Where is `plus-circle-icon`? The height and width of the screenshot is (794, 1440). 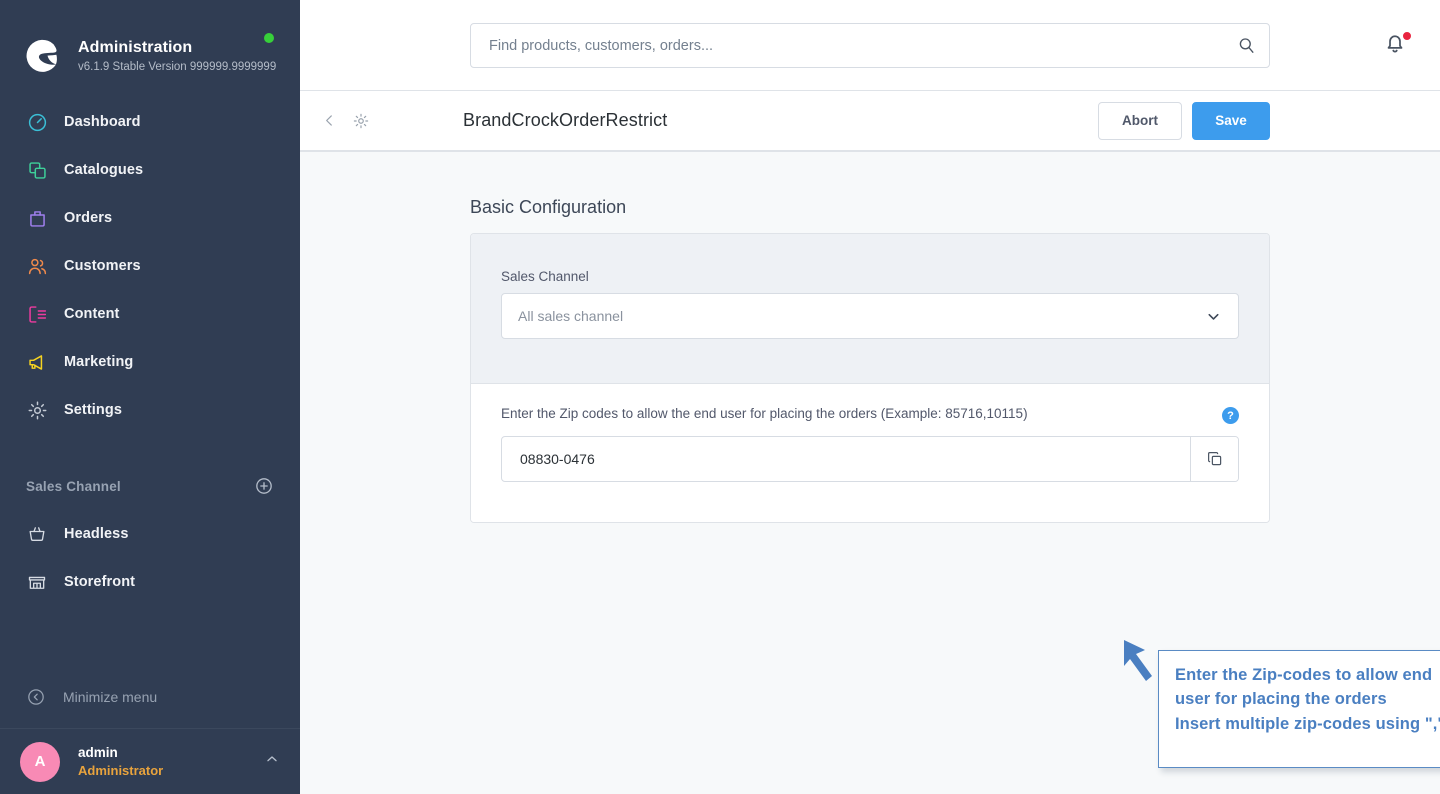 plus-circle-icon is located at coordinates (264, 486).